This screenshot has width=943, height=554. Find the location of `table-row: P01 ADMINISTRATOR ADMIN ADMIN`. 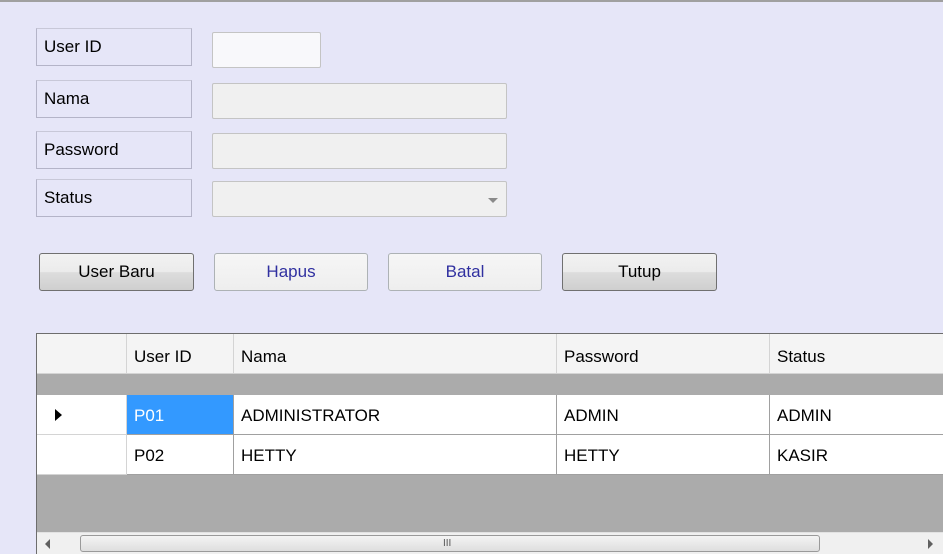

table-row: P01 ADMINISTRATOR ADMIN ADMIN is located at coordinates (490, 415).